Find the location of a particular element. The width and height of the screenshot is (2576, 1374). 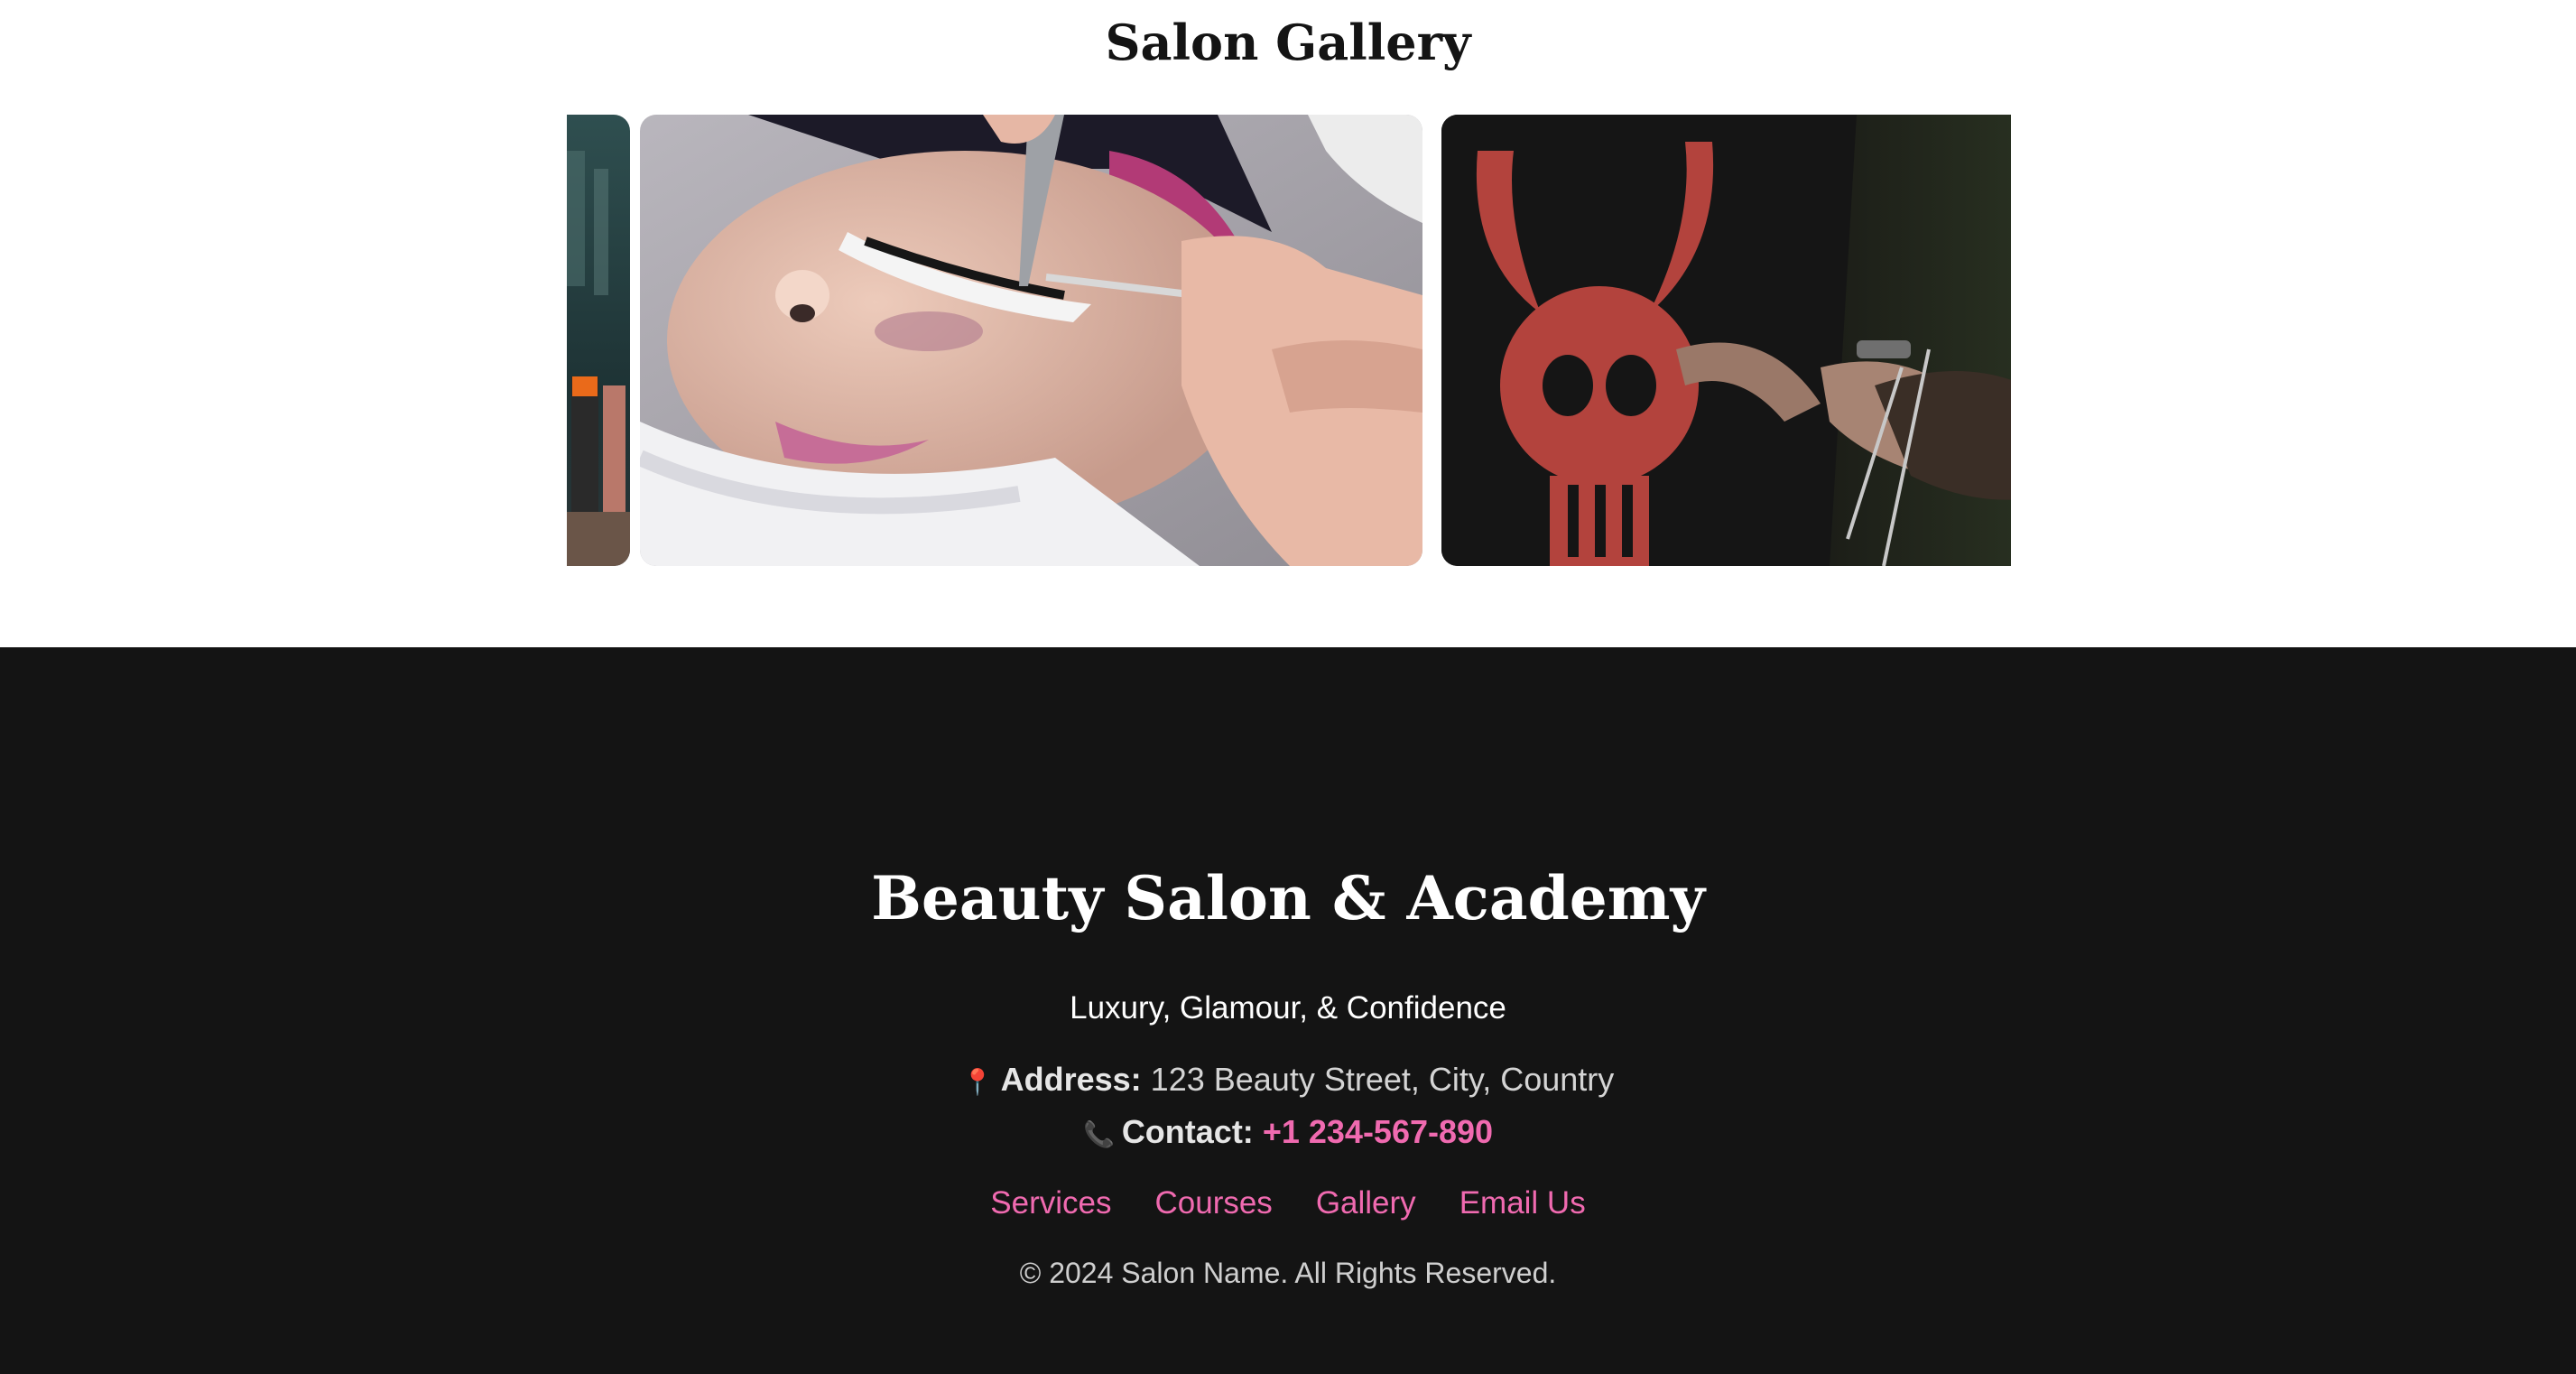

footer-nav: Services Courses Gallery Email Us is located at coordinates (1288, 1203).